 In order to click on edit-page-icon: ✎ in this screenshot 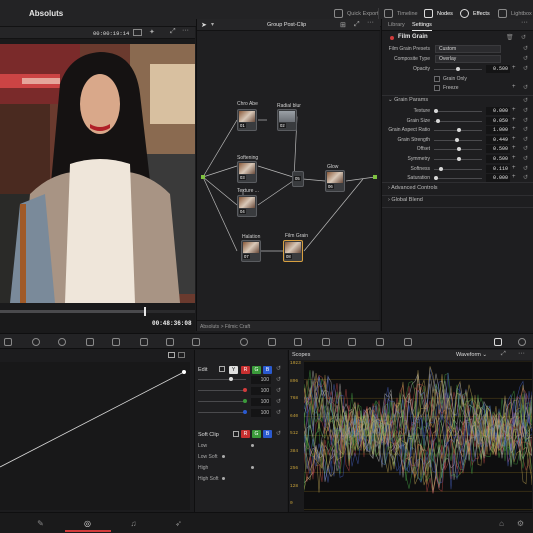, I will do `click(40, 523)`.